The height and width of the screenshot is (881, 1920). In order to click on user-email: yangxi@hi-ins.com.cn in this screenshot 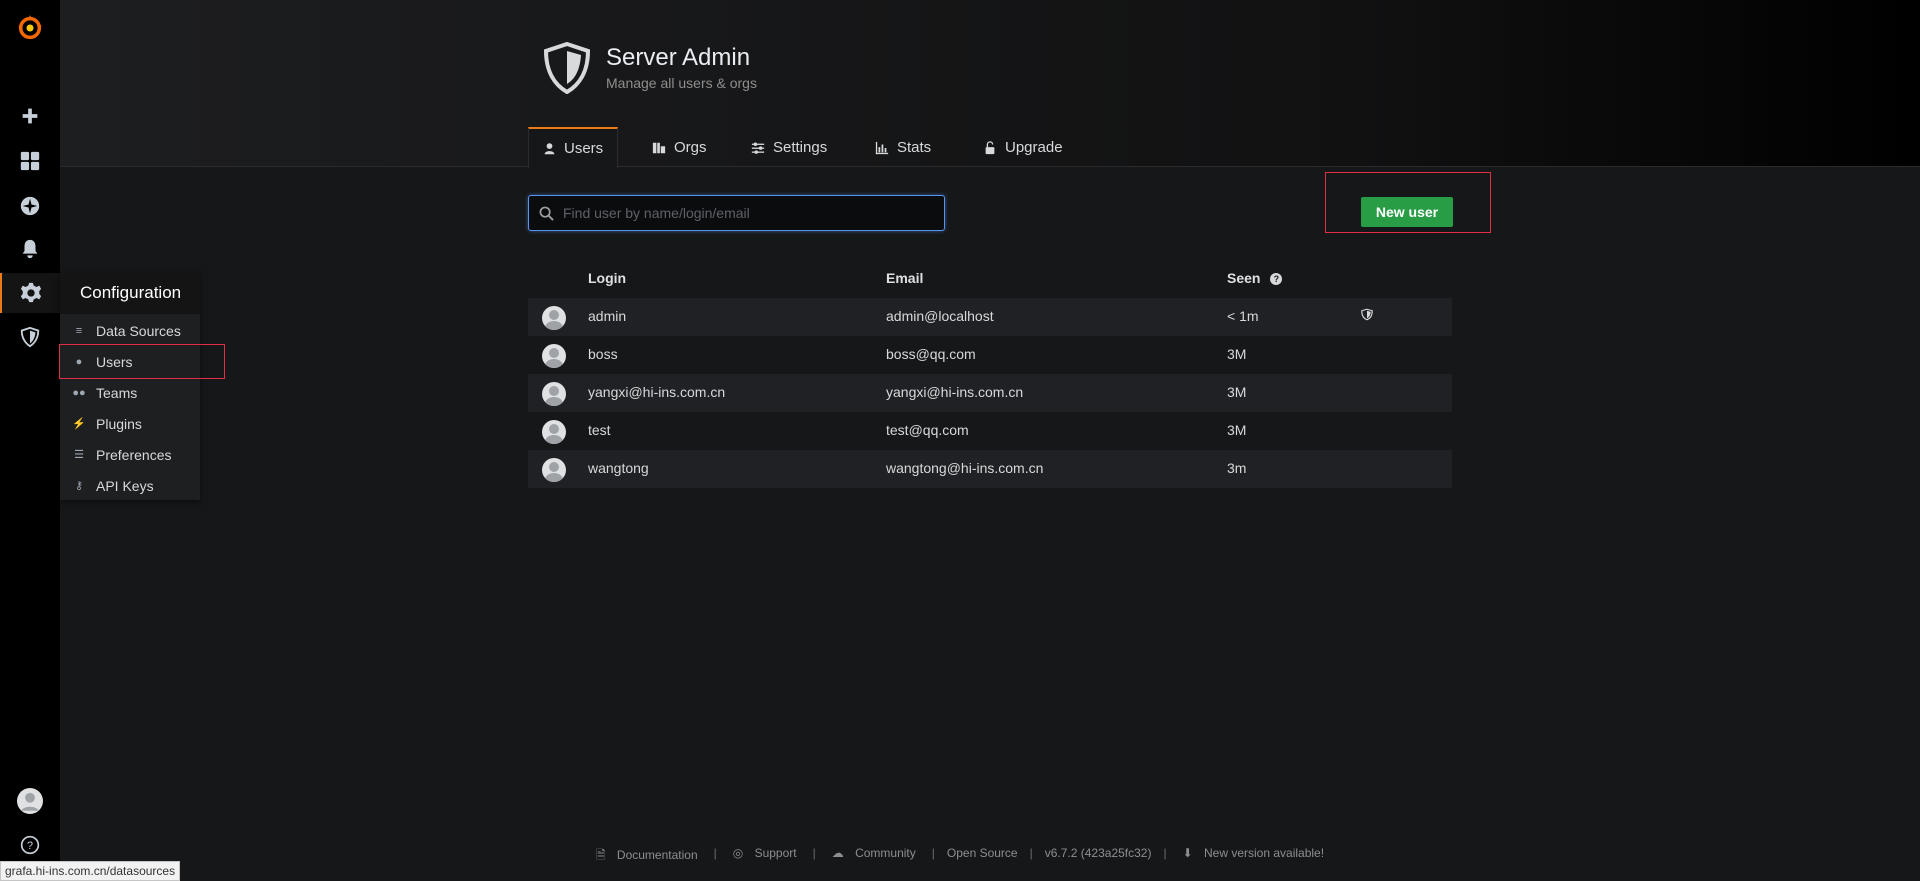, I will do `click(954, 392)`.